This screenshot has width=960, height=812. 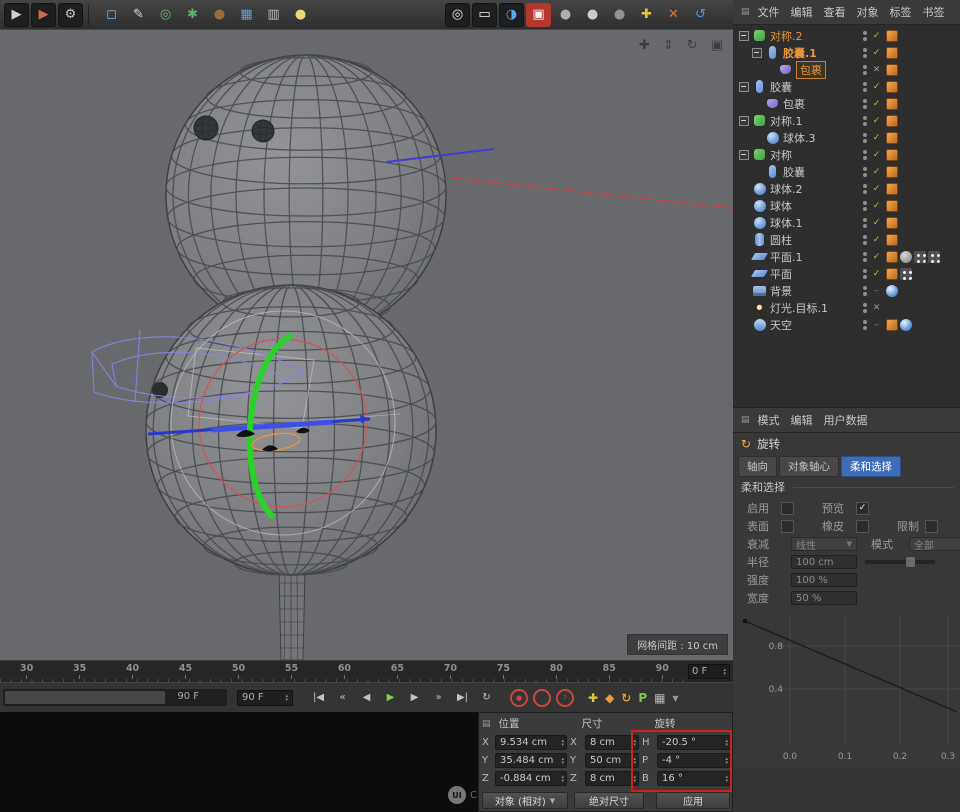 I want to click on position-field: -0.884 cm, so click(x=531, y=778).